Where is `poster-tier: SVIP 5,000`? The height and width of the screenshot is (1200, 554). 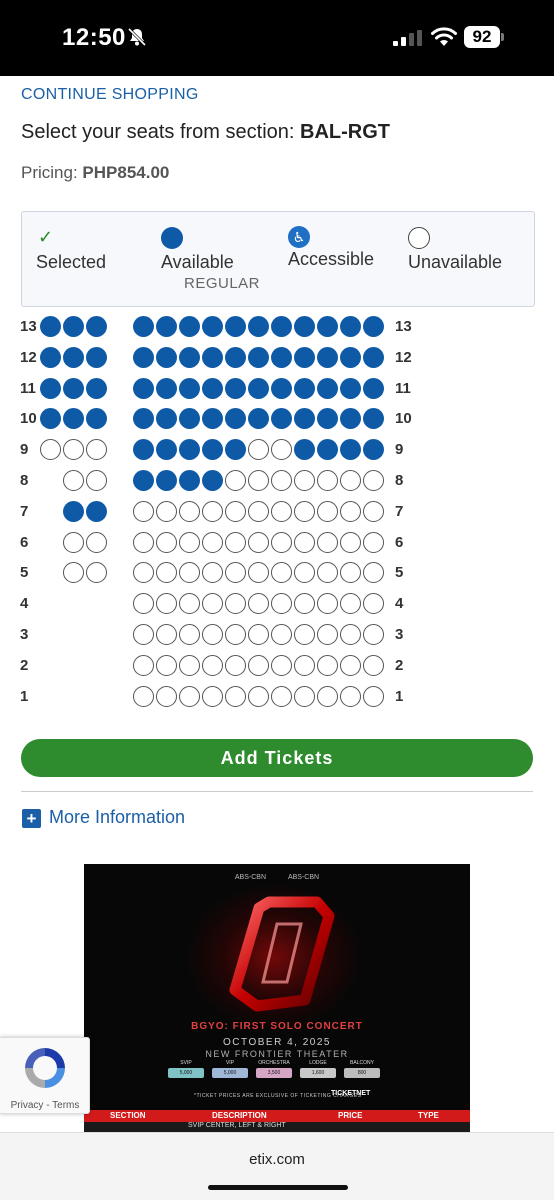 poster-tier: SVIP 5,000 is located at coordinates (186, 1069).